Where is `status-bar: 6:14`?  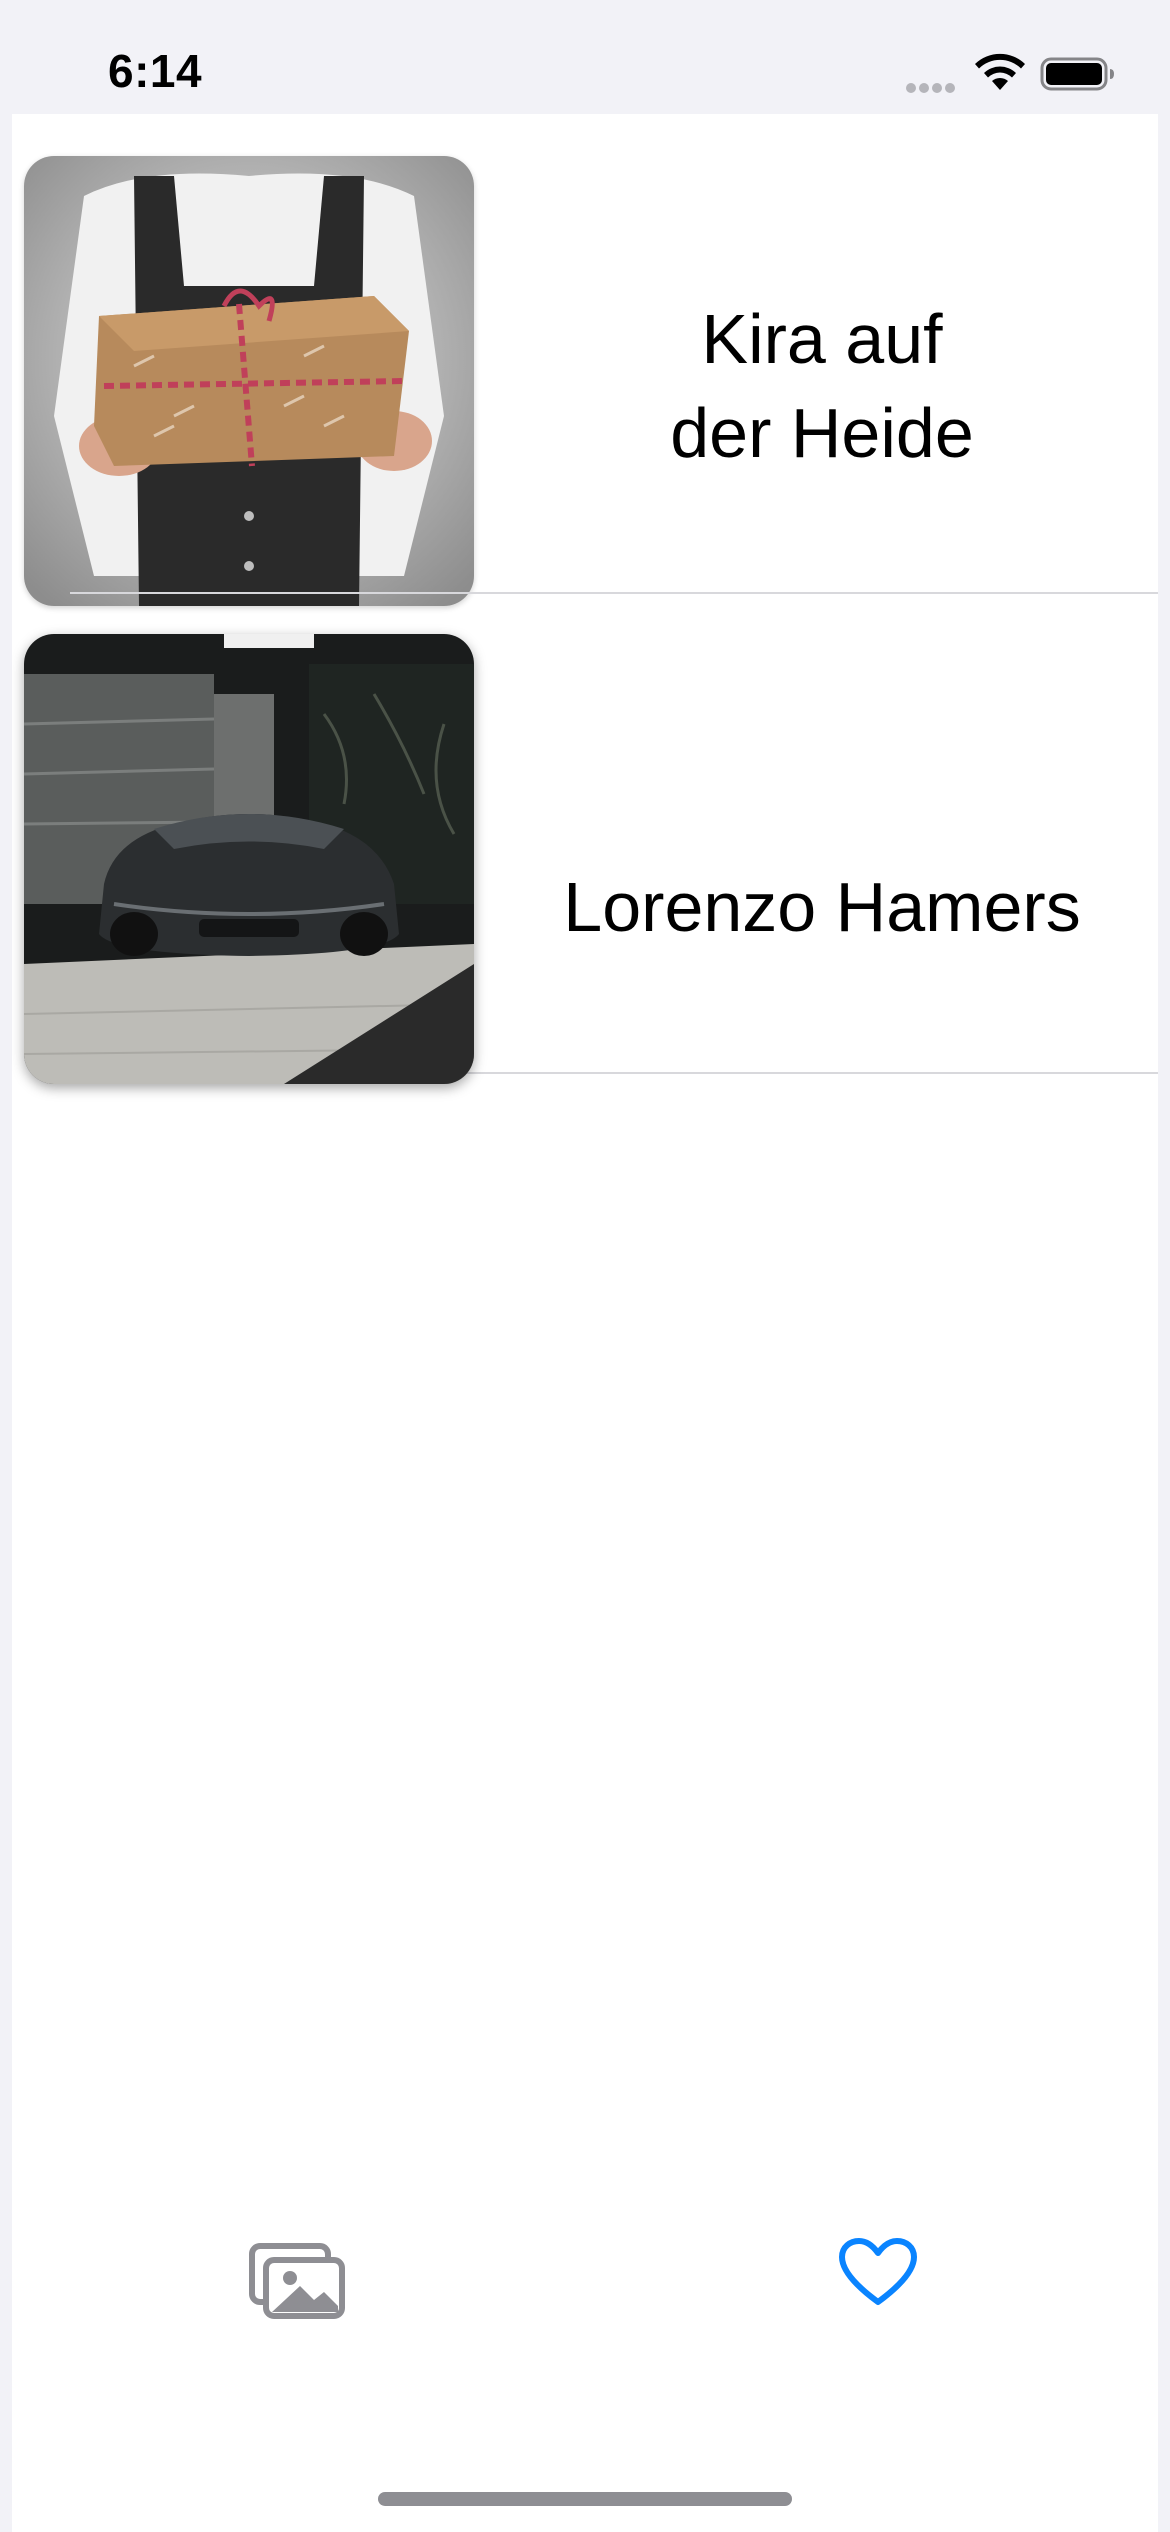
status-bar: 6:14 is located at coordinates (585, 56).